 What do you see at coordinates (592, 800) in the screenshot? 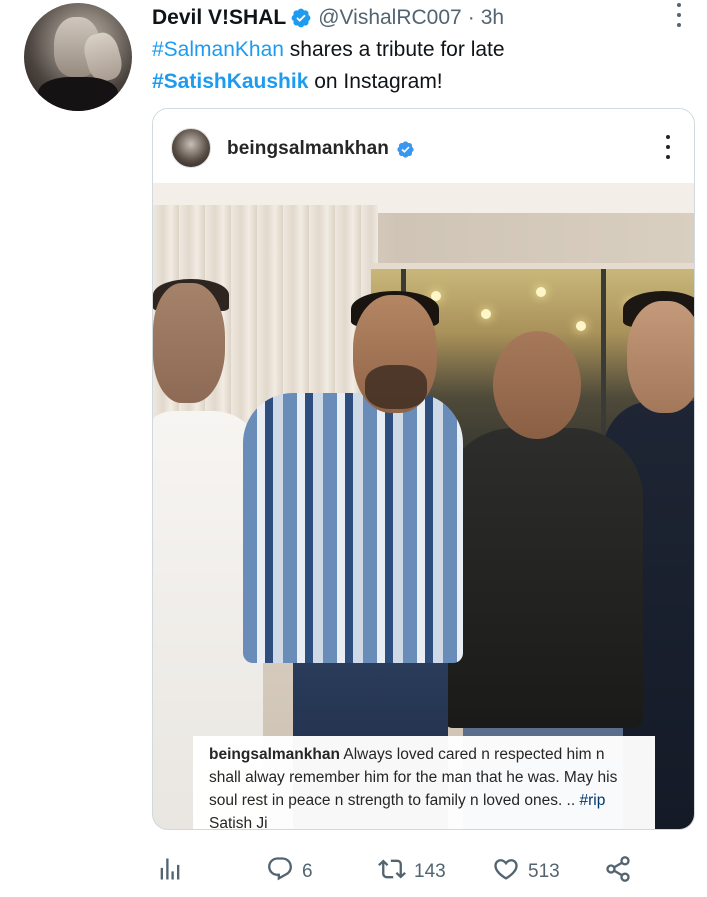
I see `caption-hashtag: #rip` at bounding box center [592, 800].